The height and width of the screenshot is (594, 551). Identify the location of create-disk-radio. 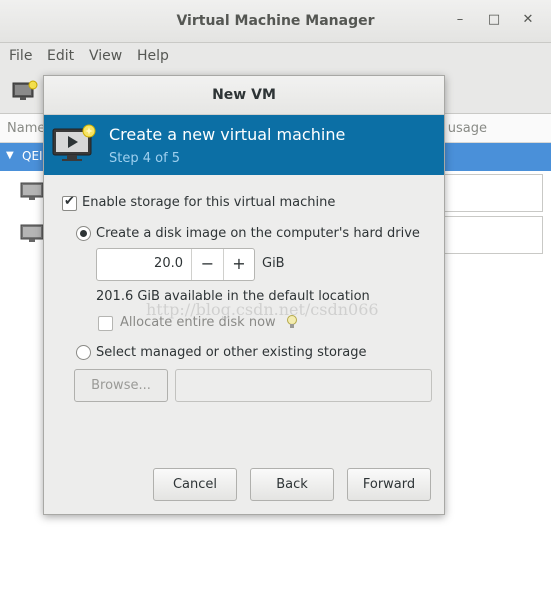
(83, 233).